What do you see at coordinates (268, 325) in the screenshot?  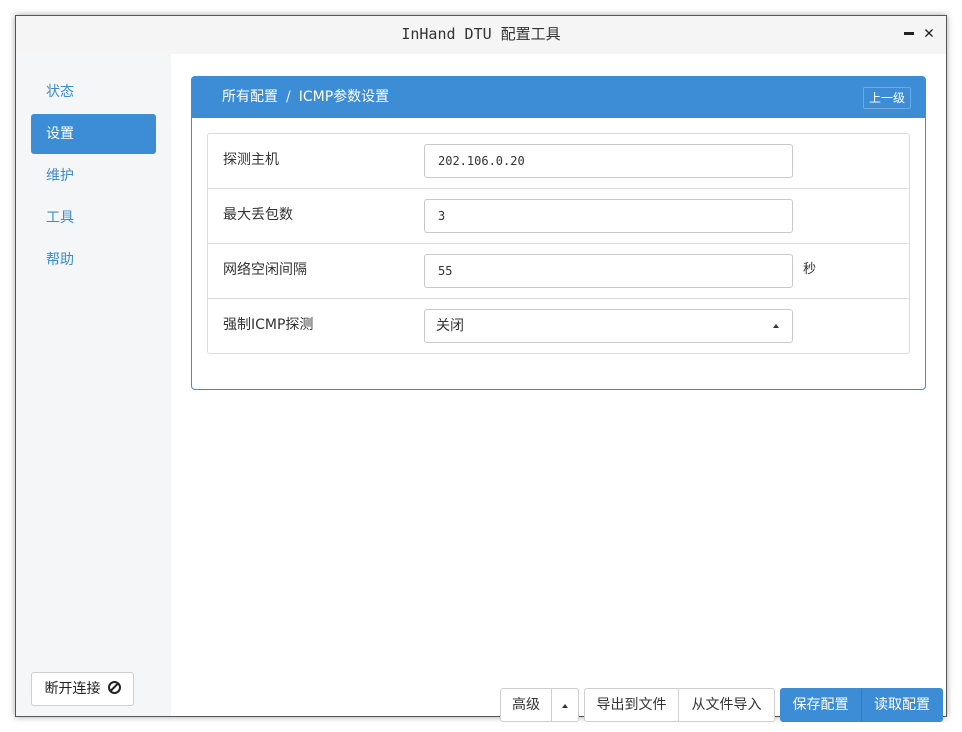 I see `force-icmp-label: 强制ICMP探测` at bounding box center [268, 325].